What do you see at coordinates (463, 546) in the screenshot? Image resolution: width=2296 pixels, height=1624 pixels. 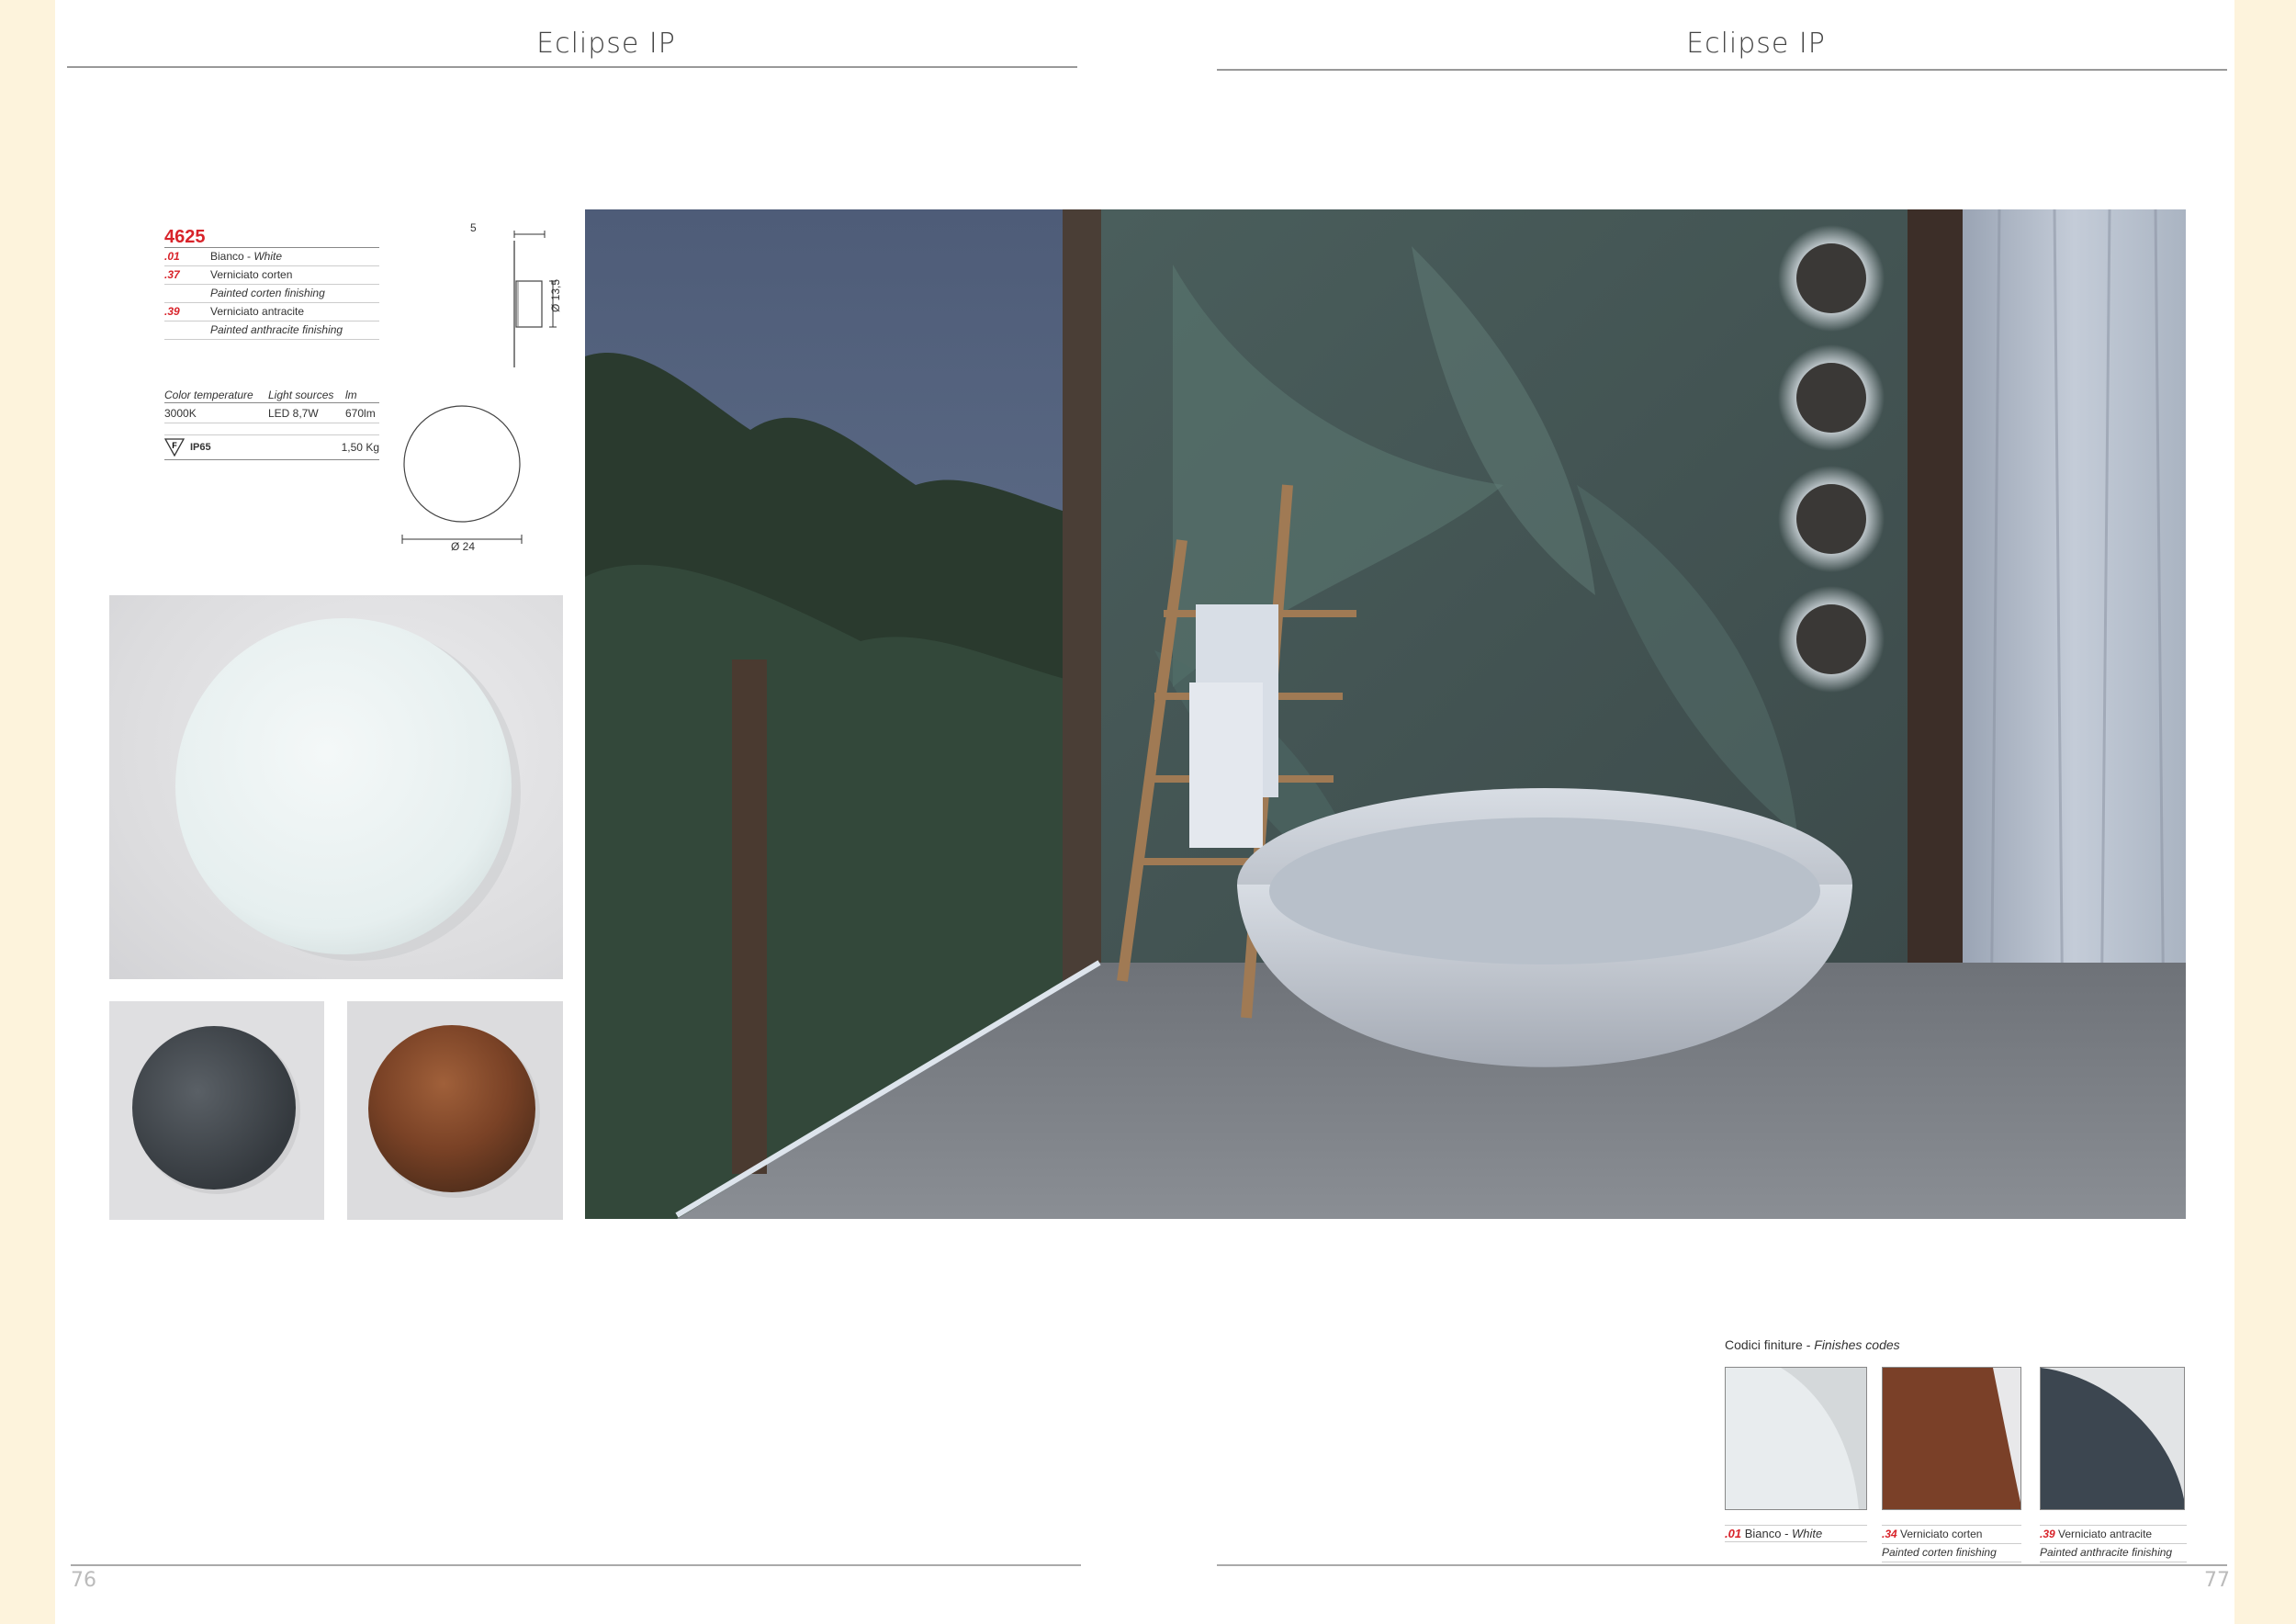 I see `diameter-dimension: Ø 24` at bounding box center [463, 546].